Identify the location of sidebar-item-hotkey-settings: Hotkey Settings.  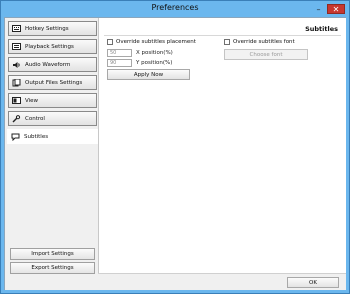
(52, 28).